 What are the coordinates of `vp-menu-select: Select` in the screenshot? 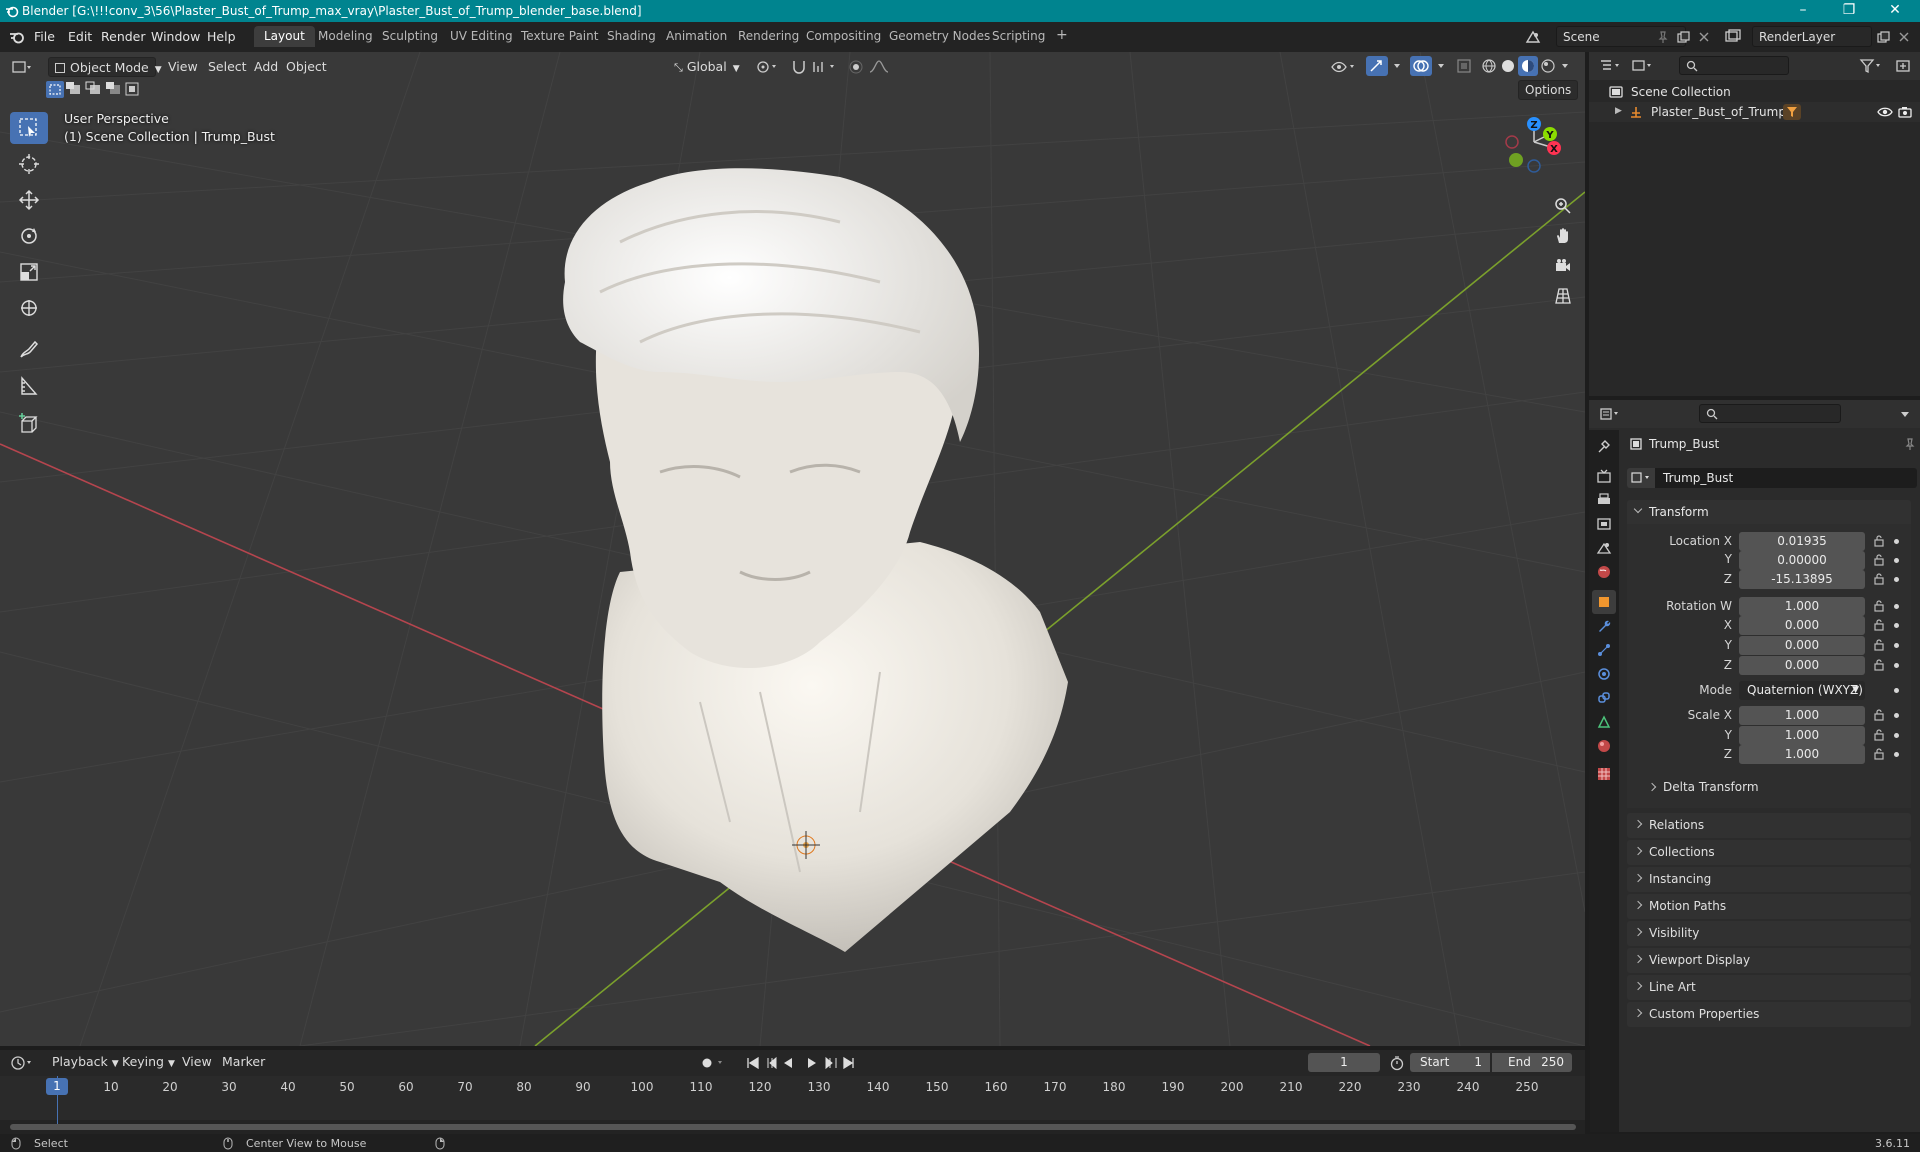 It's located at (227, 67).